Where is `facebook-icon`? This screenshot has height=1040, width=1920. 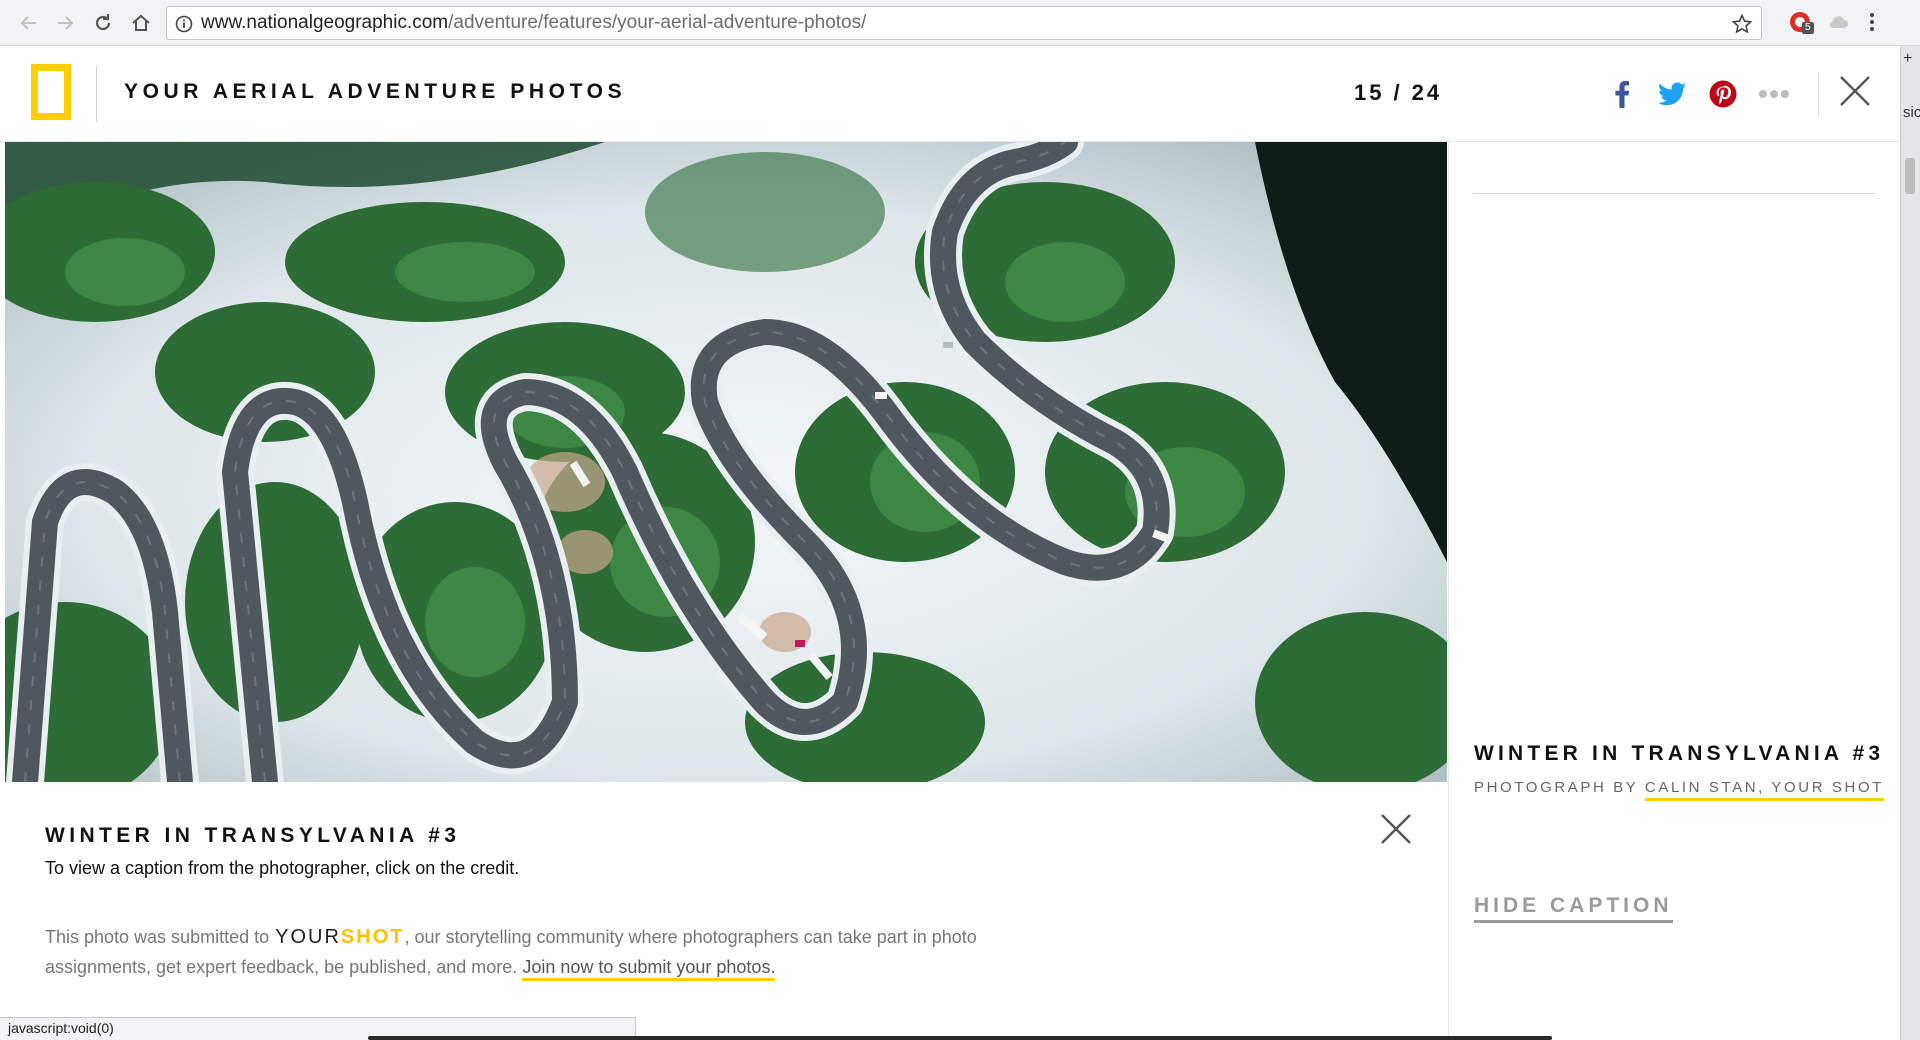 facebook-icon is located at coordinates (1622, 94).